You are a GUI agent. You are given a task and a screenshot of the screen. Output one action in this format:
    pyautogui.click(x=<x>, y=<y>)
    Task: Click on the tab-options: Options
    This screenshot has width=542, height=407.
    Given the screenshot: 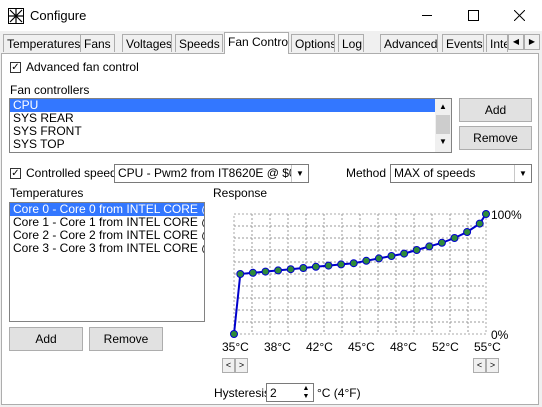 What is the action you would take?
    pyautogui.click(x=313, y=43)
    